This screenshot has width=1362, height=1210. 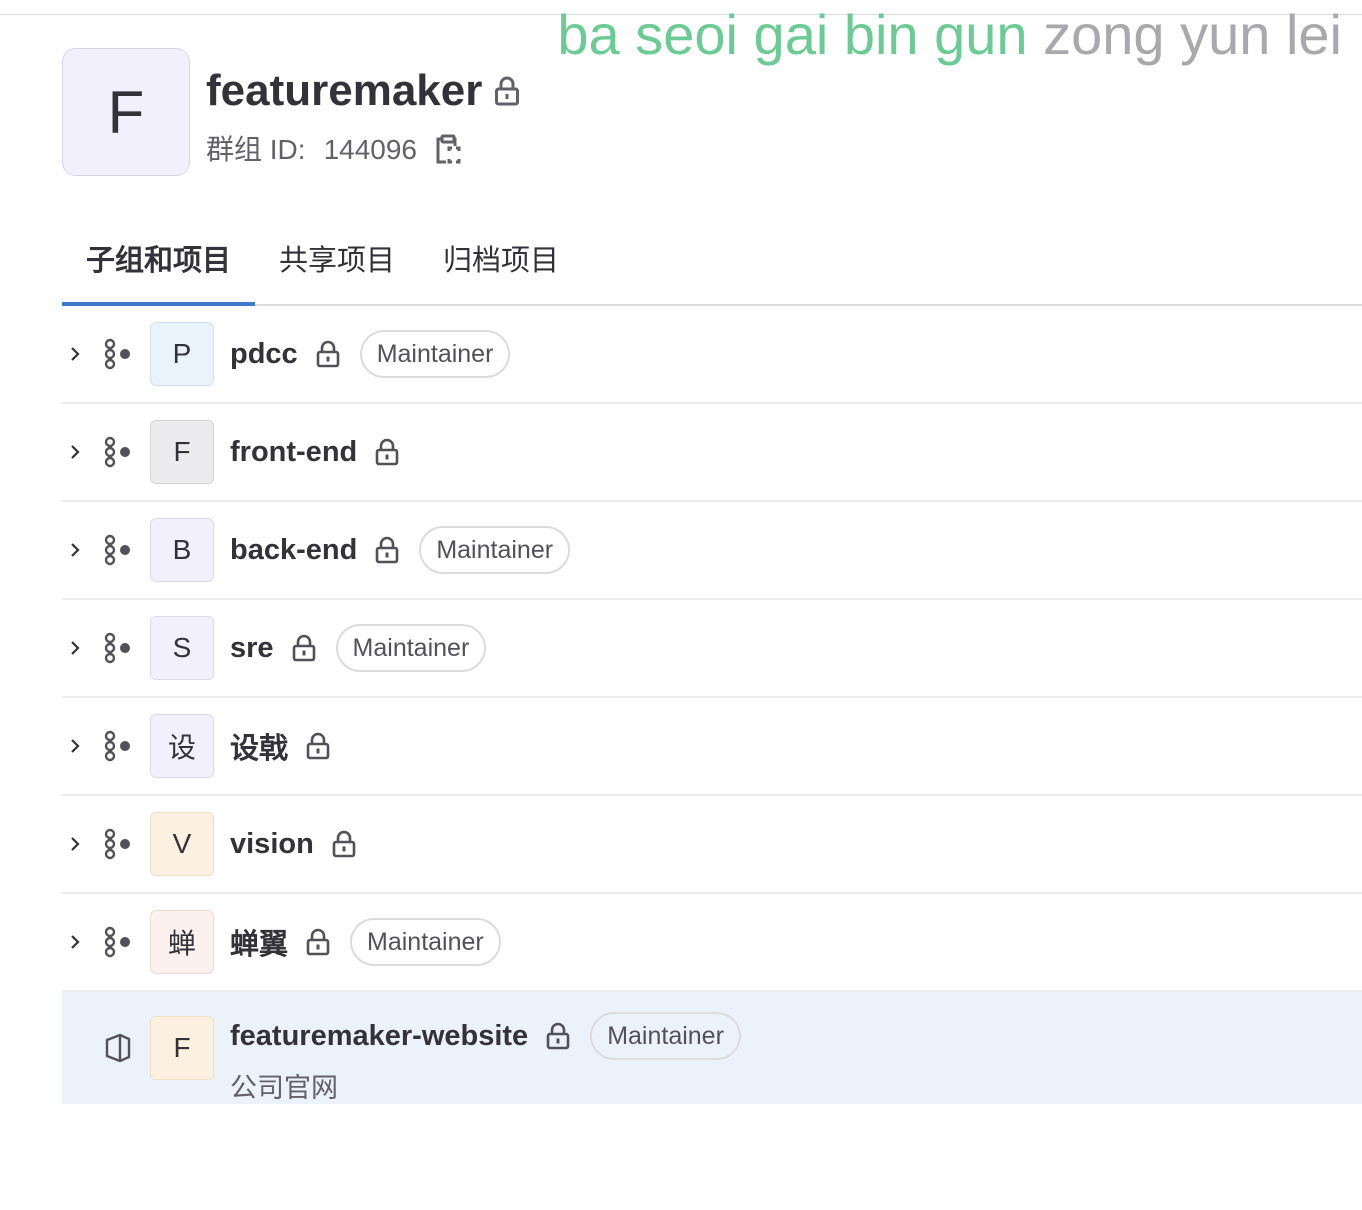 What do you see at coordinates (284, 1088) in the screenshot?
I see `project-description: 公司官网` at bounding box center [284, 1088].